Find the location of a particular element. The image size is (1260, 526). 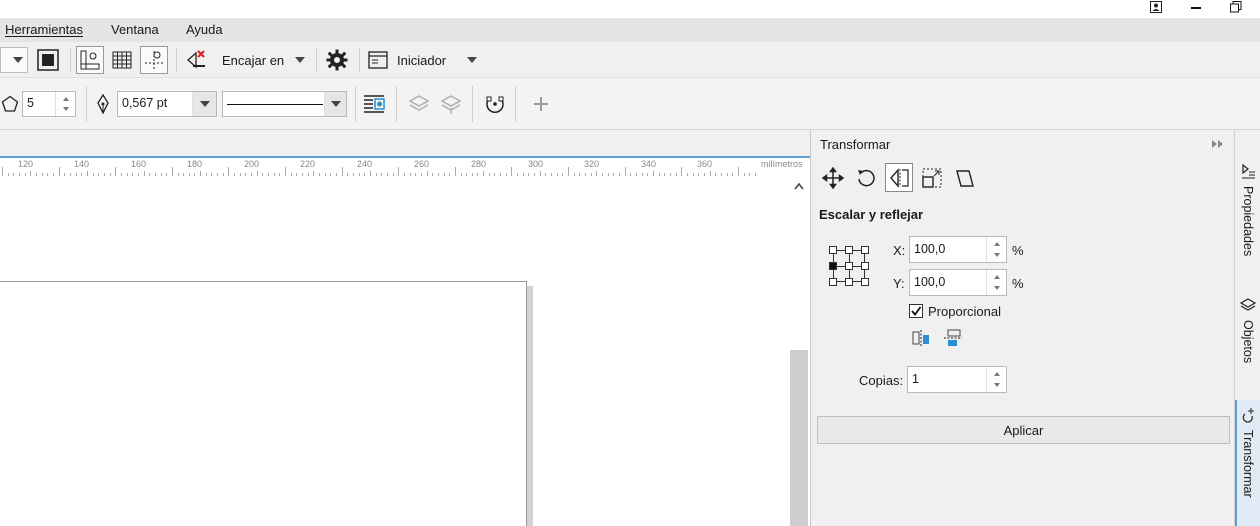

restore-icon is located at coordinates (1236, 7).